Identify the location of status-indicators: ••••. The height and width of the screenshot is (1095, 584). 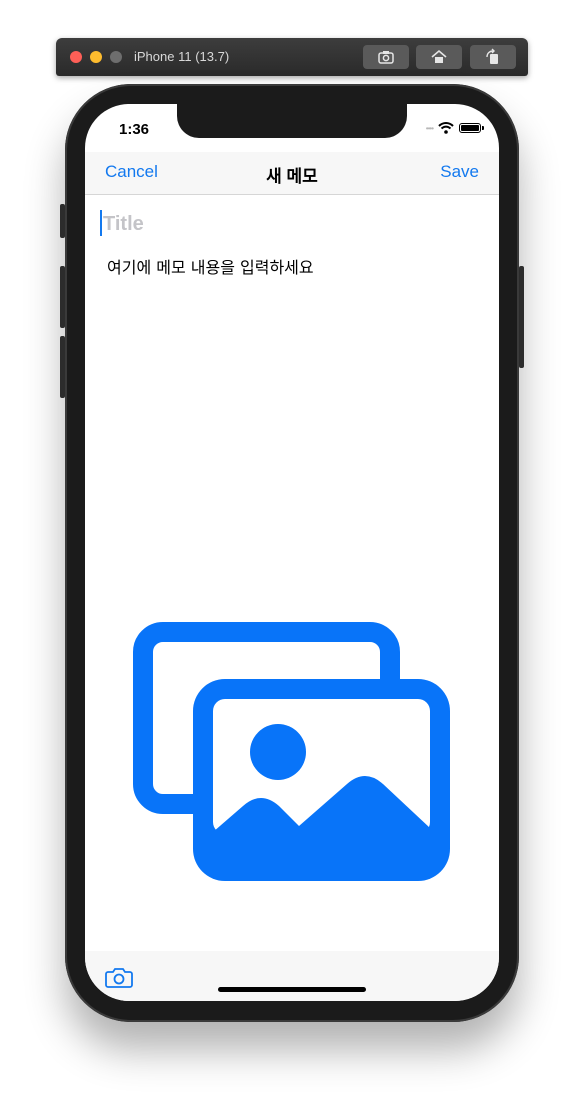
(454, 128).